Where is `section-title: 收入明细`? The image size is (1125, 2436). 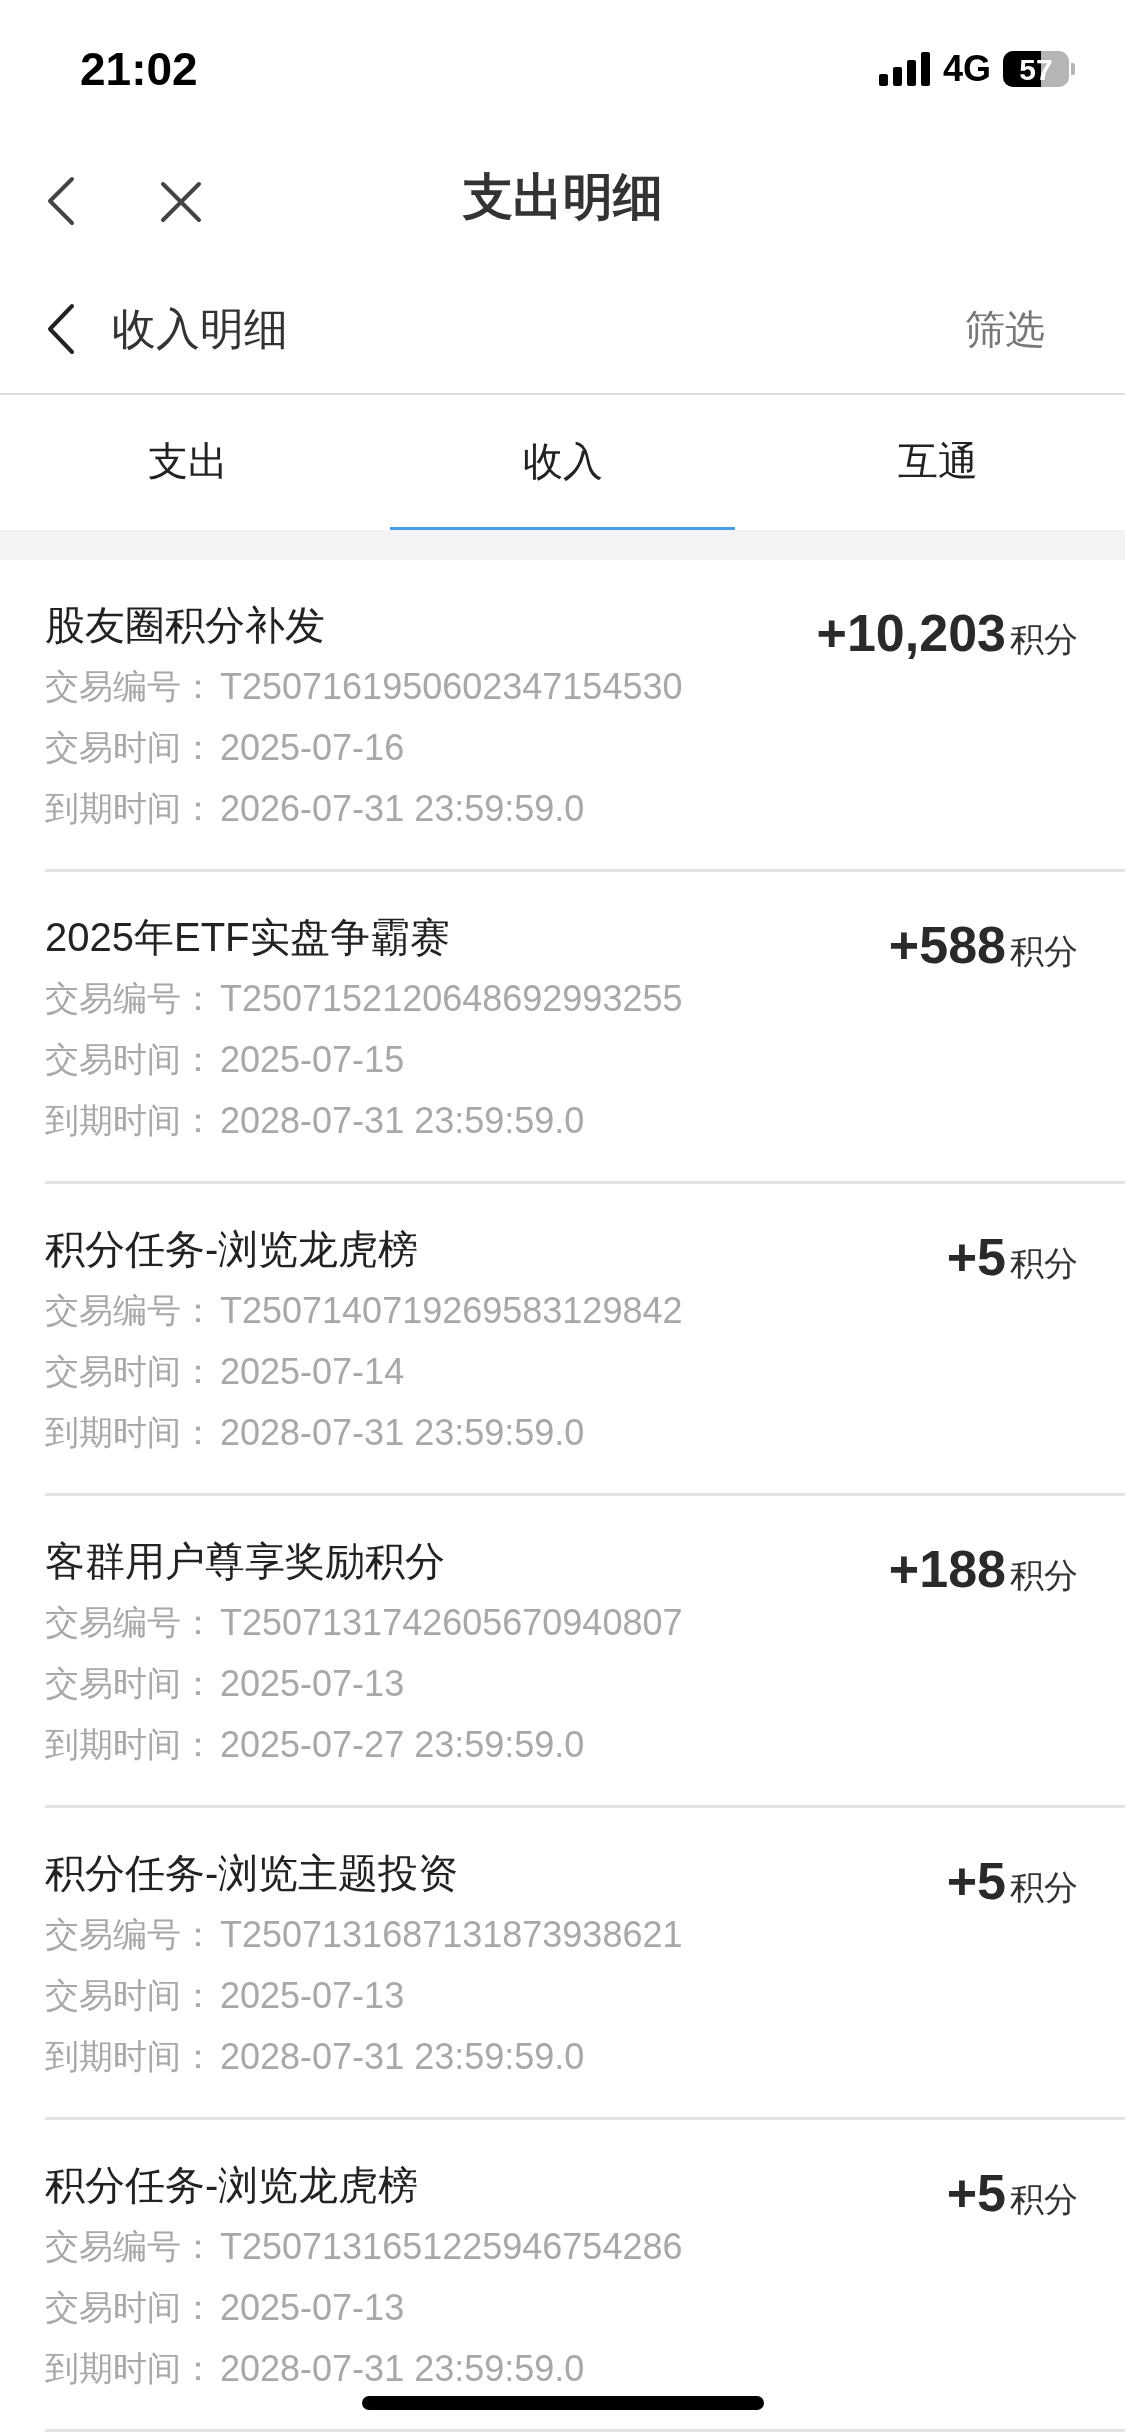
section-title: 收入明细 is located at coordinates (200, 329).